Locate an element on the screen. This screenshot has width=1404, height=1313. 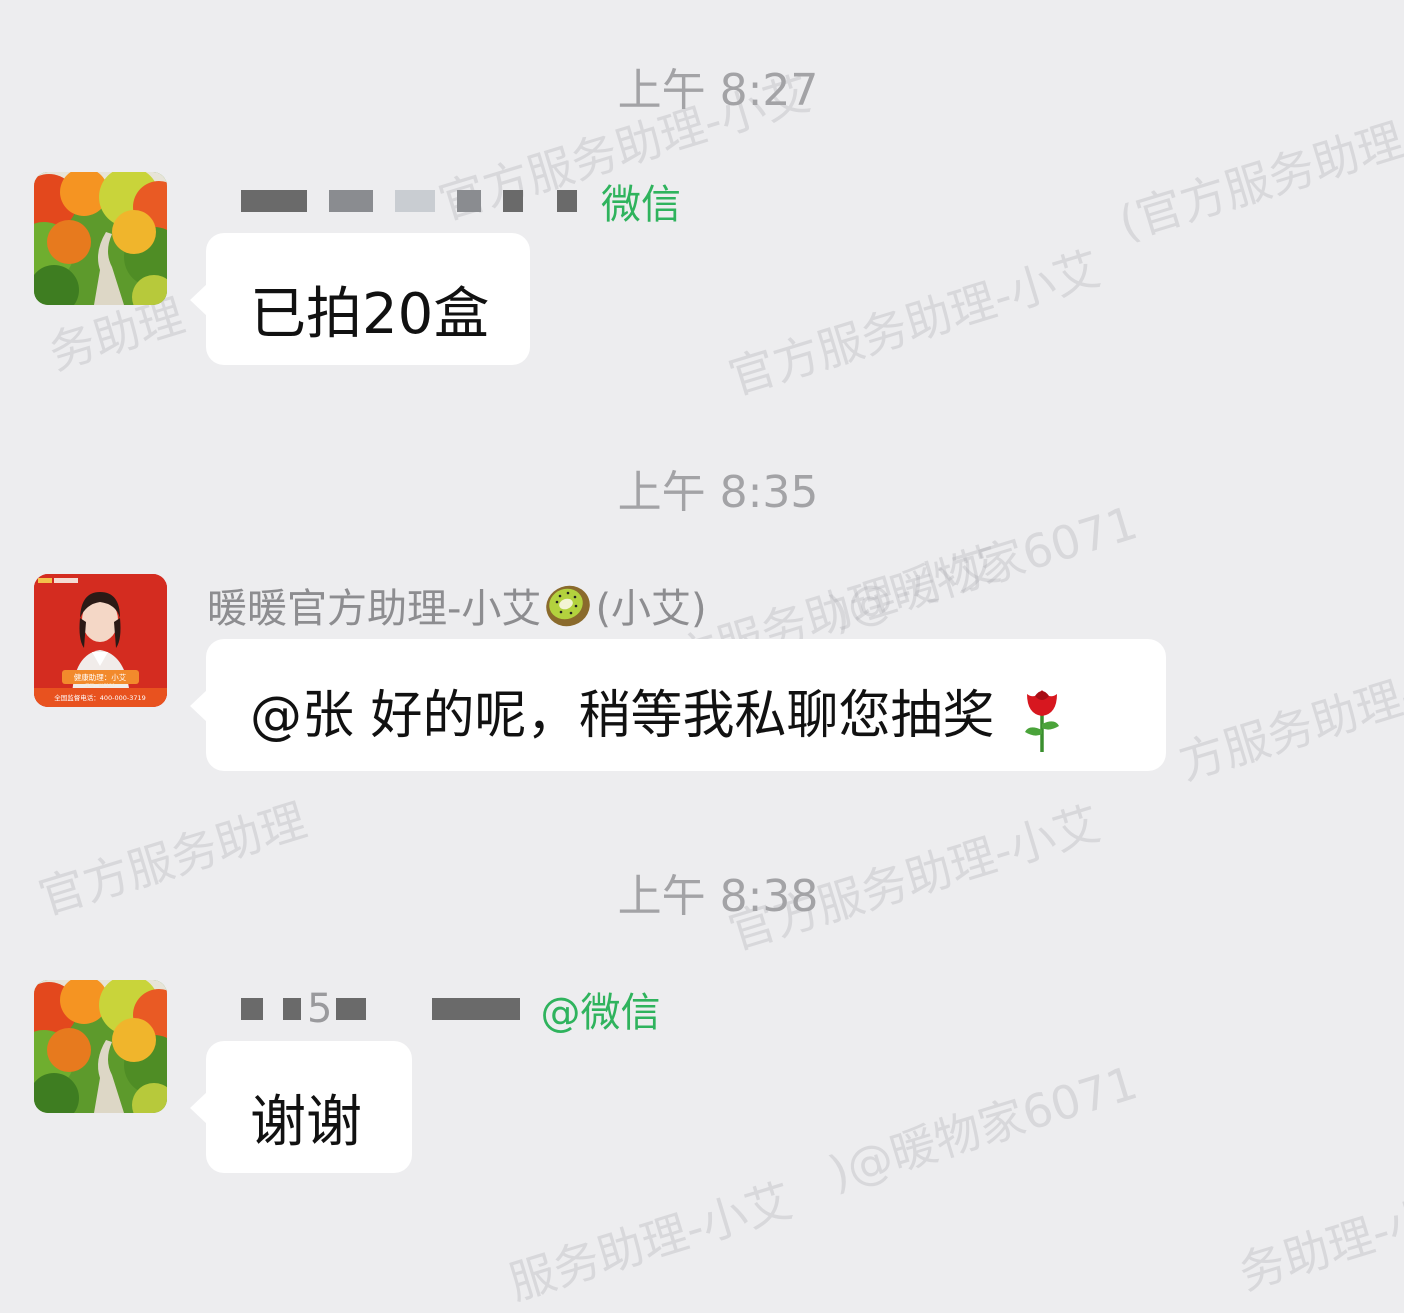
avatar: 健康助理：小艾 工号：WC120 全国监督电话：400-000-3719 is located at coordinates (100, 640).